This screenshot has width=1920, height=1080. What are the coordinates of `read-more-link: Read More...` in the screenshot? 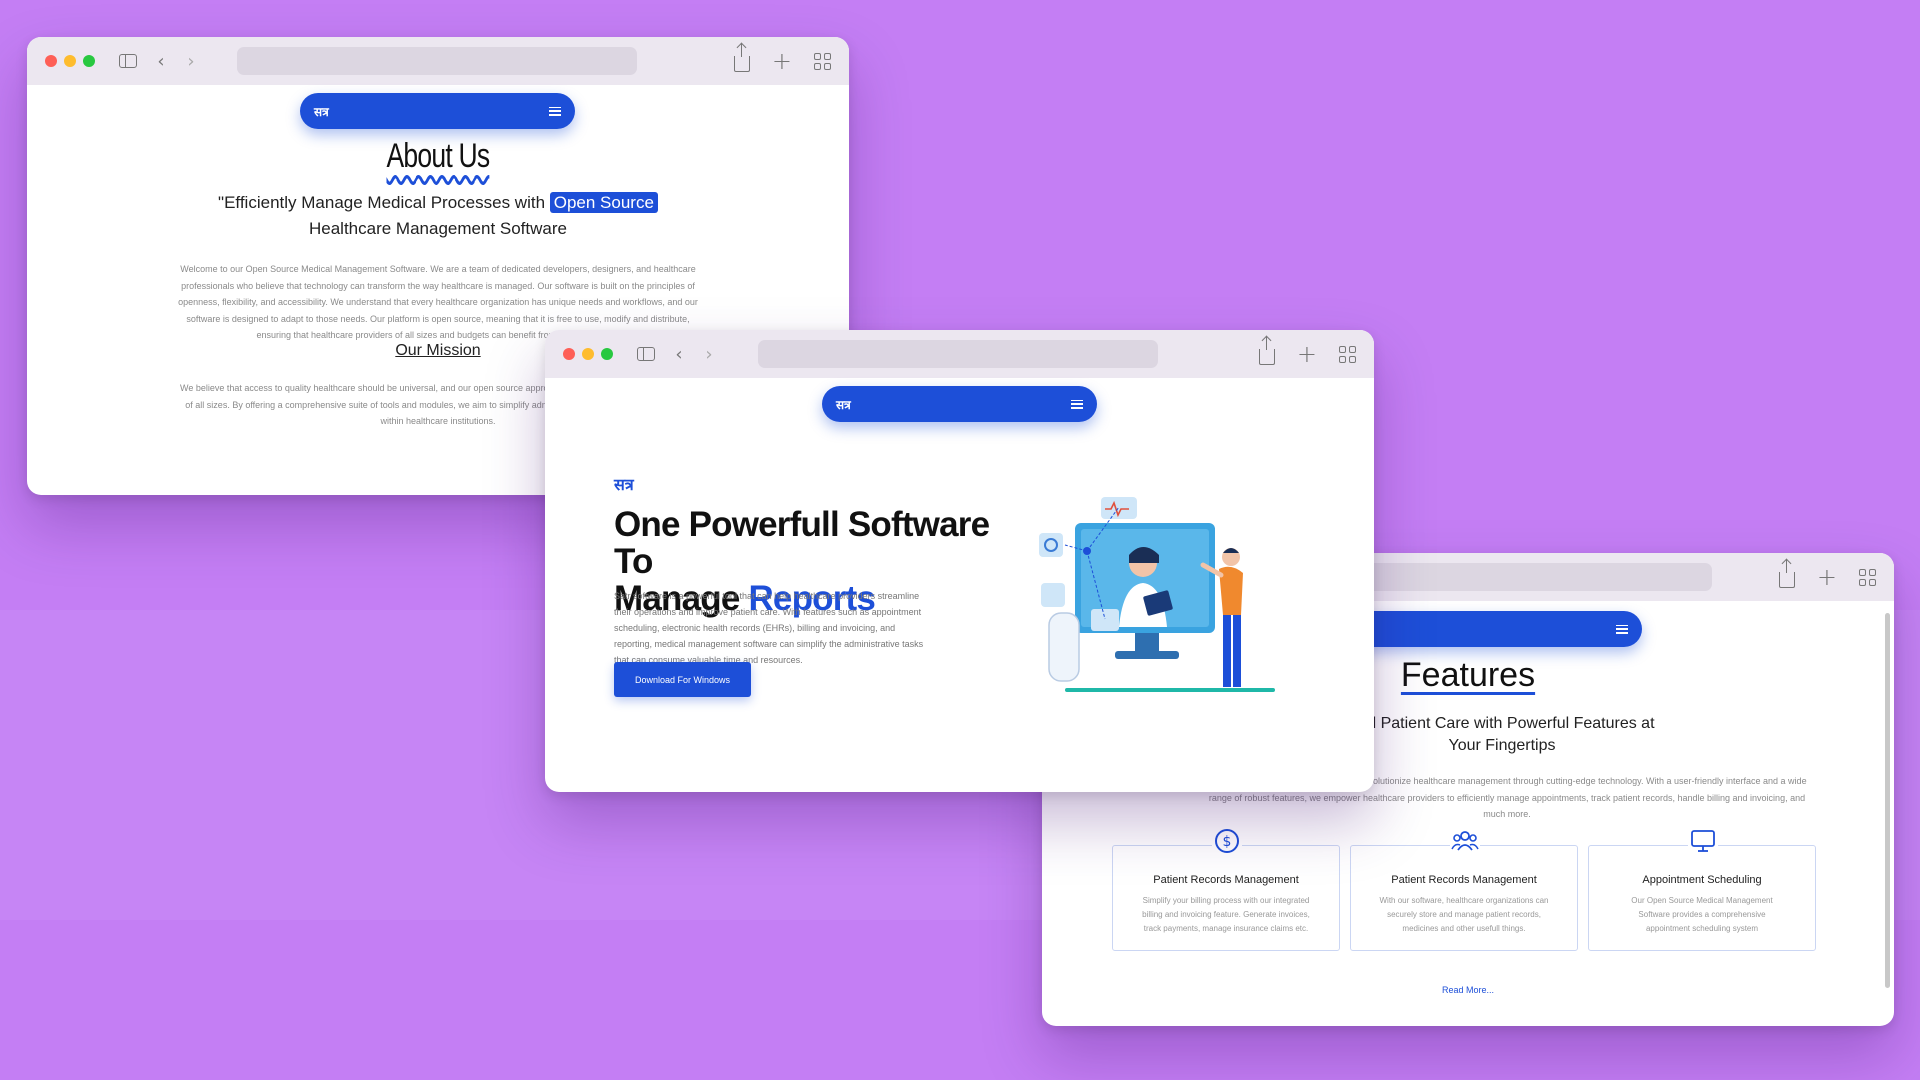 It's located at (1468, 990).